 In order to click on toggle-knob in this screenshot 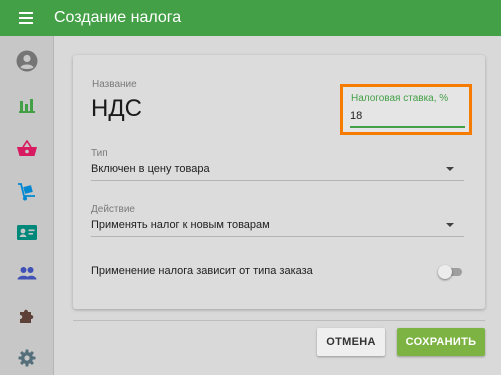, I will do `click(445, 272)`.